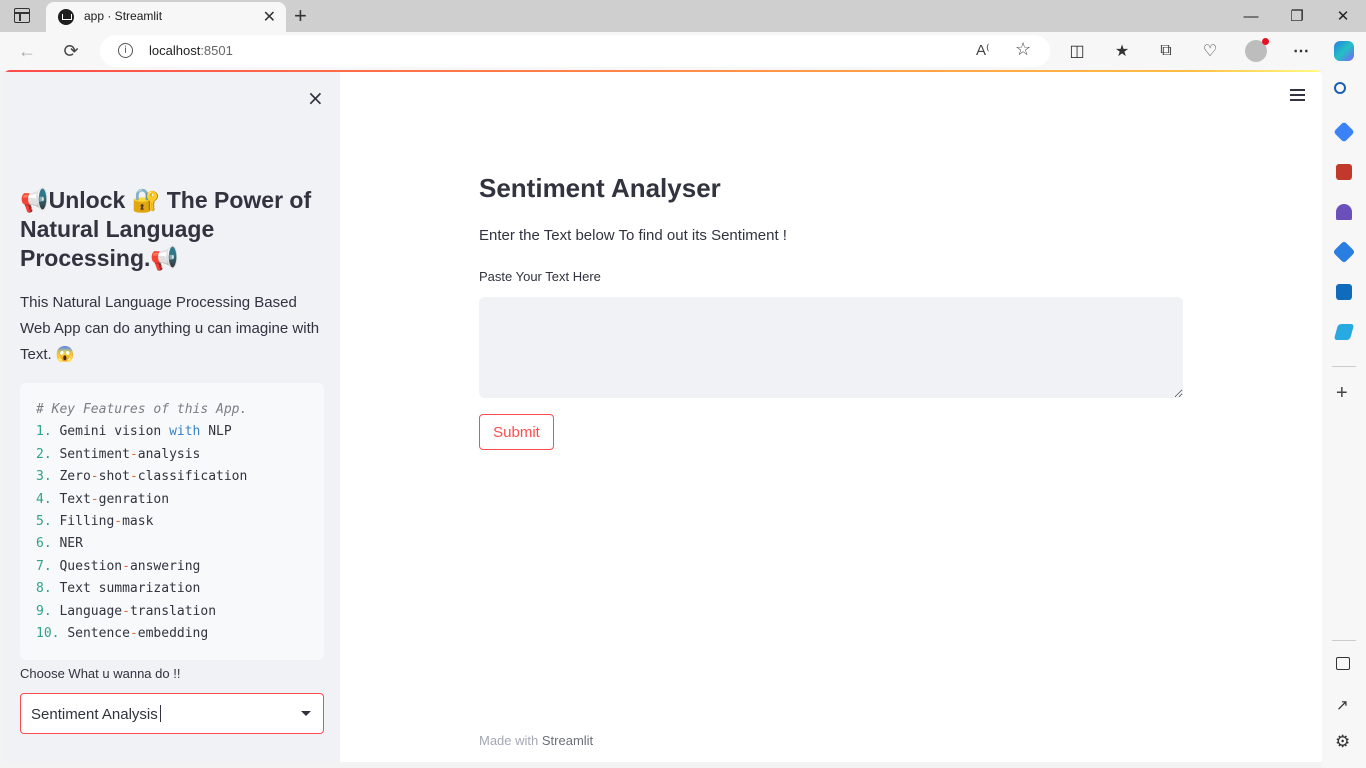  What do you see at coordinates (1342, 705) in the screenshot?
I see `external-link-icon: ↗` at bounding box center [1342, 705].